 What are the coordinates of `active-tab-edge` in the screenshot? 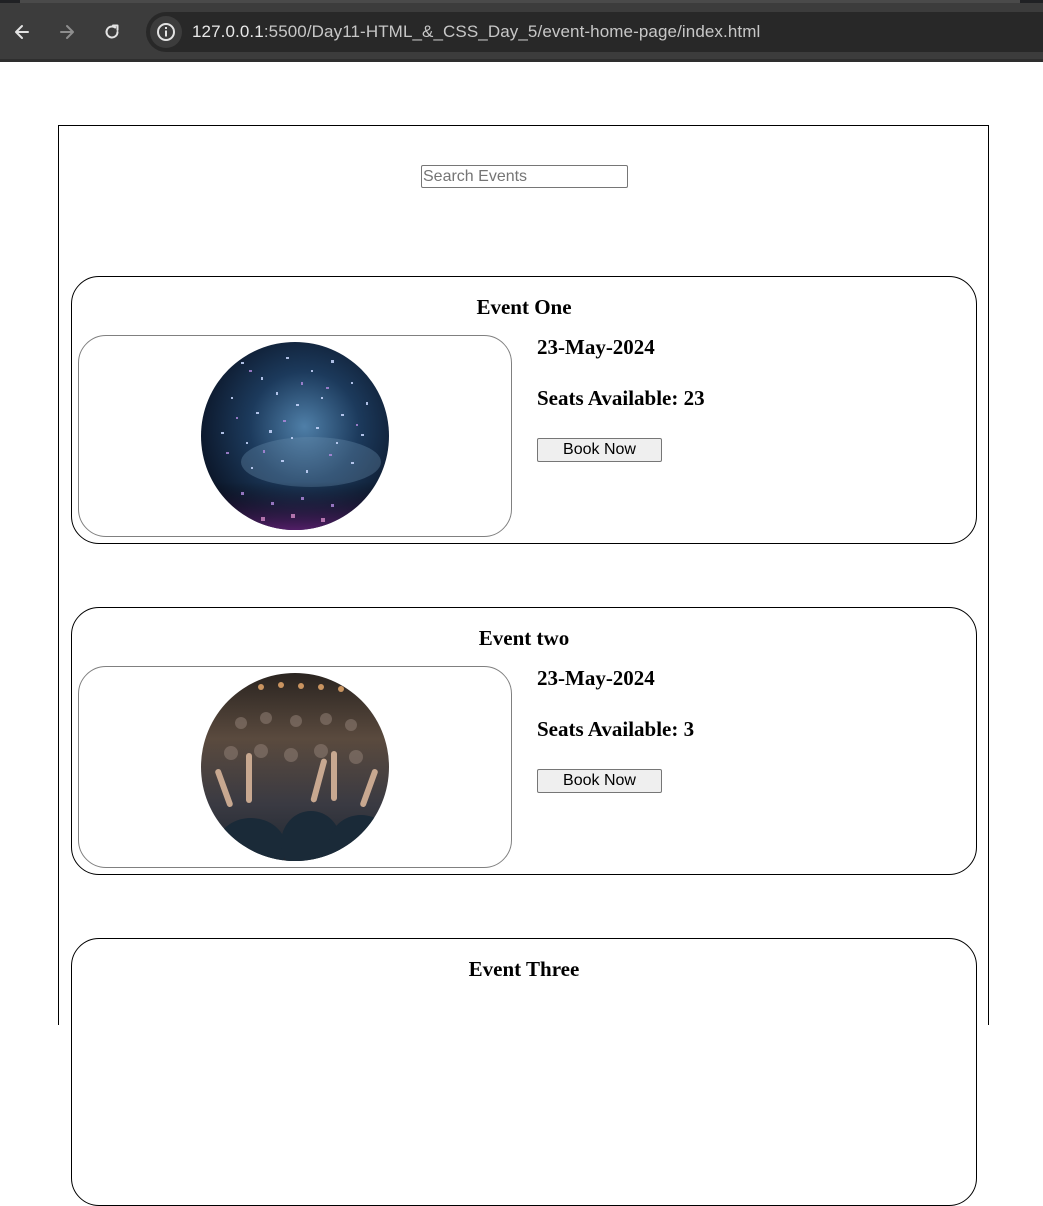 It's located at (520, 1).